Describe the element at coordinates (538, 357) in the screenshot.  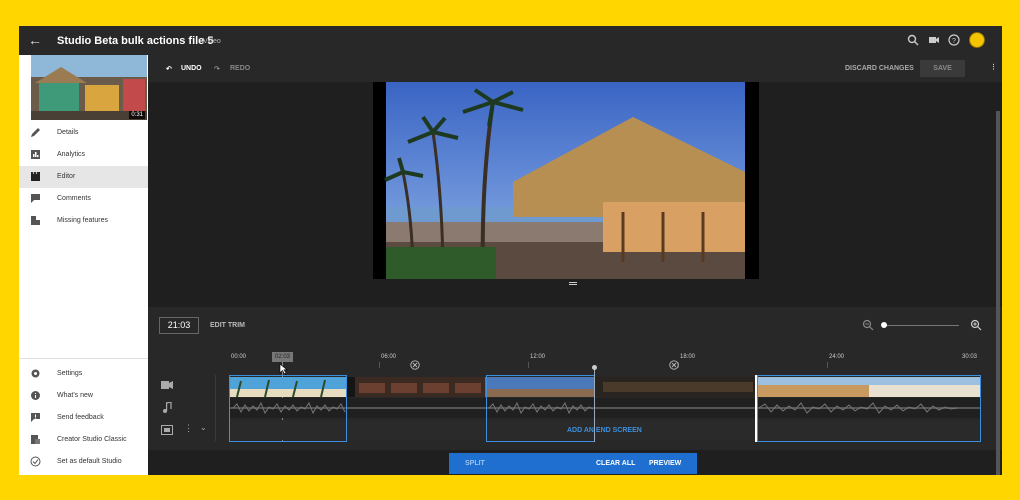
I see `time-tick: 12:00` at that location.